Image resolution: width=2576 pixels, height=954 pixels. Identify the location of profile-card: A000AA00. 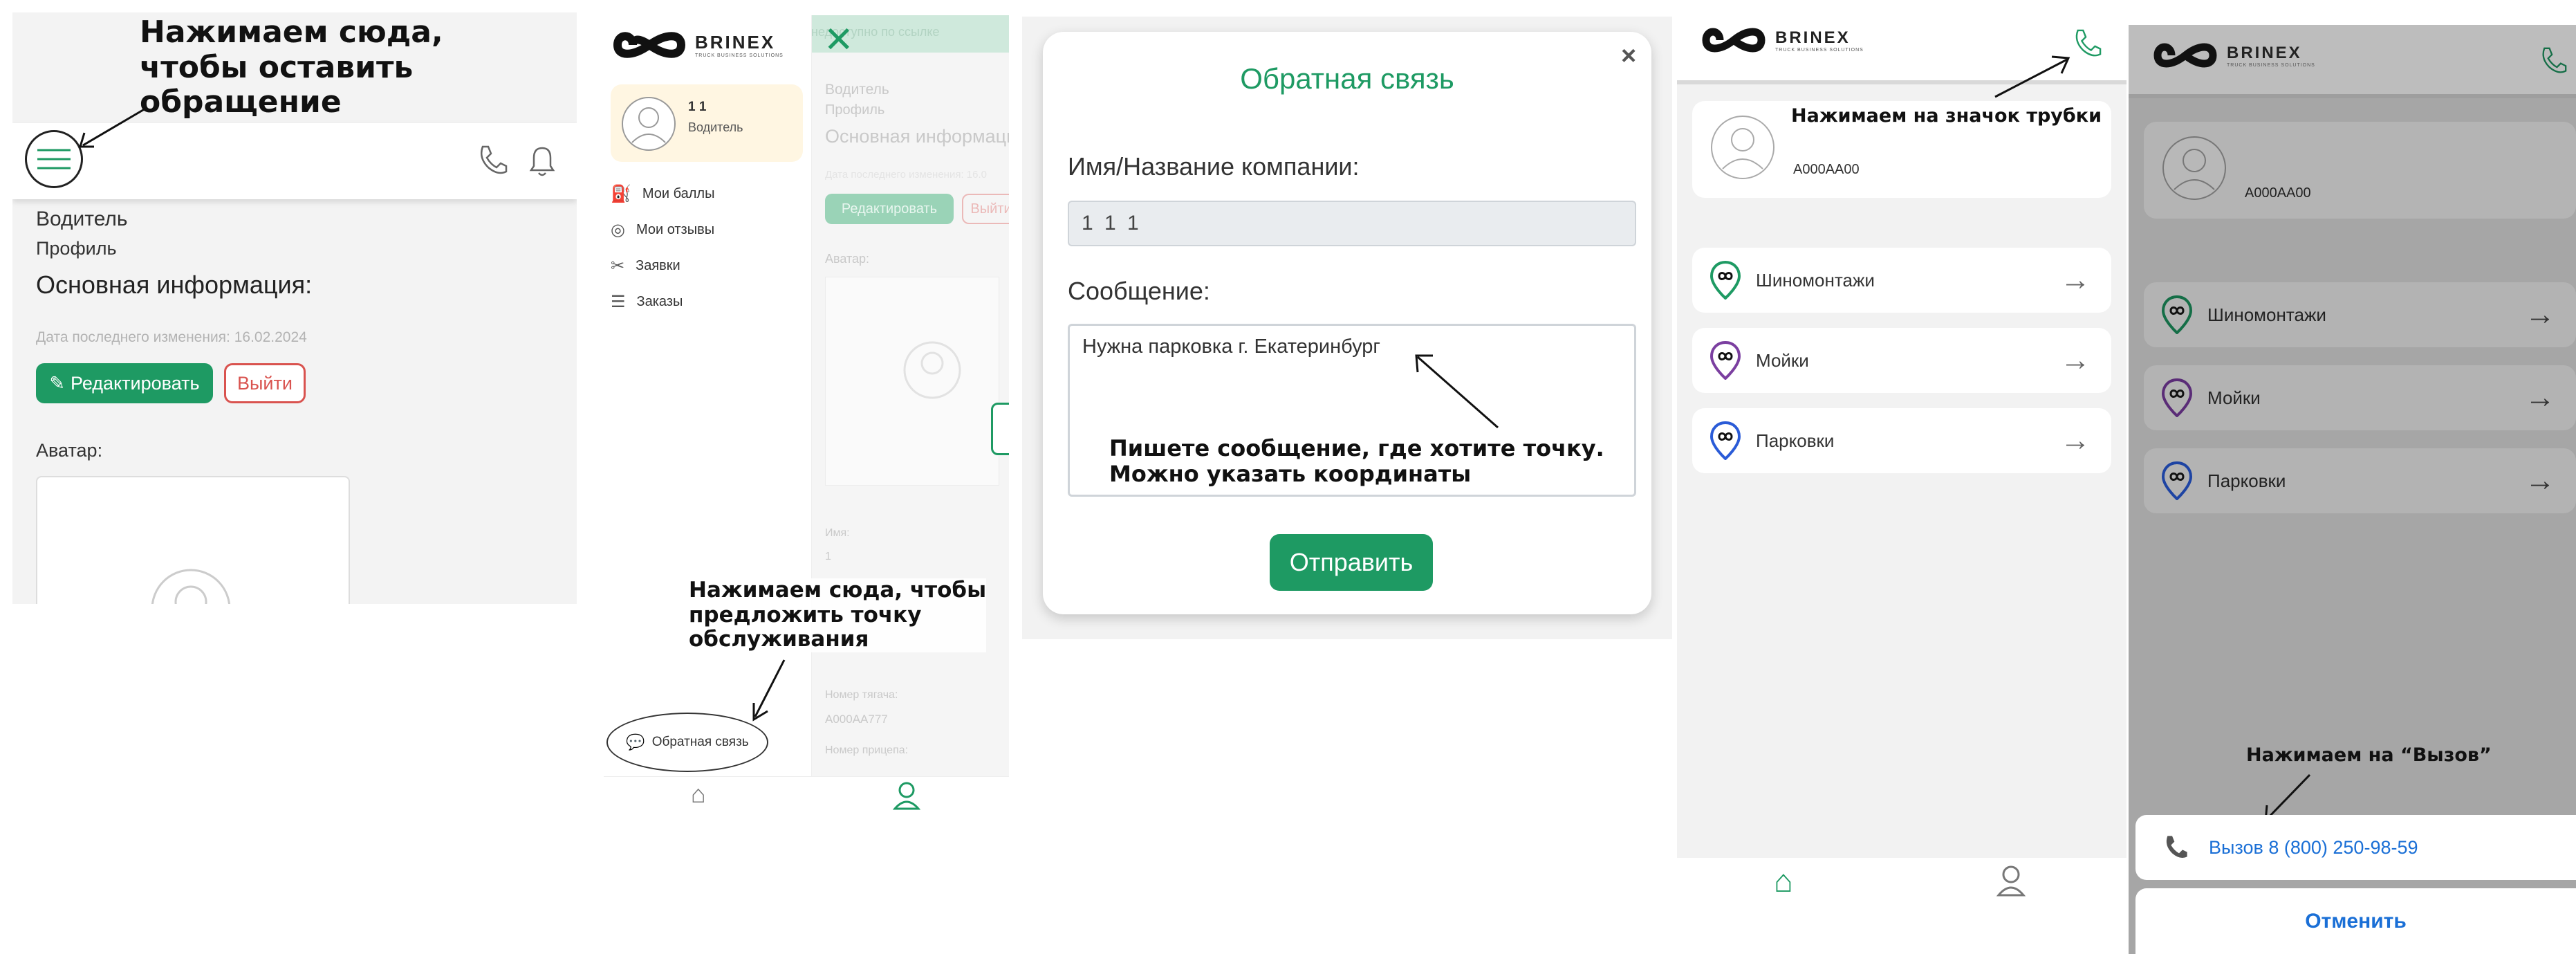
(2360, 170).